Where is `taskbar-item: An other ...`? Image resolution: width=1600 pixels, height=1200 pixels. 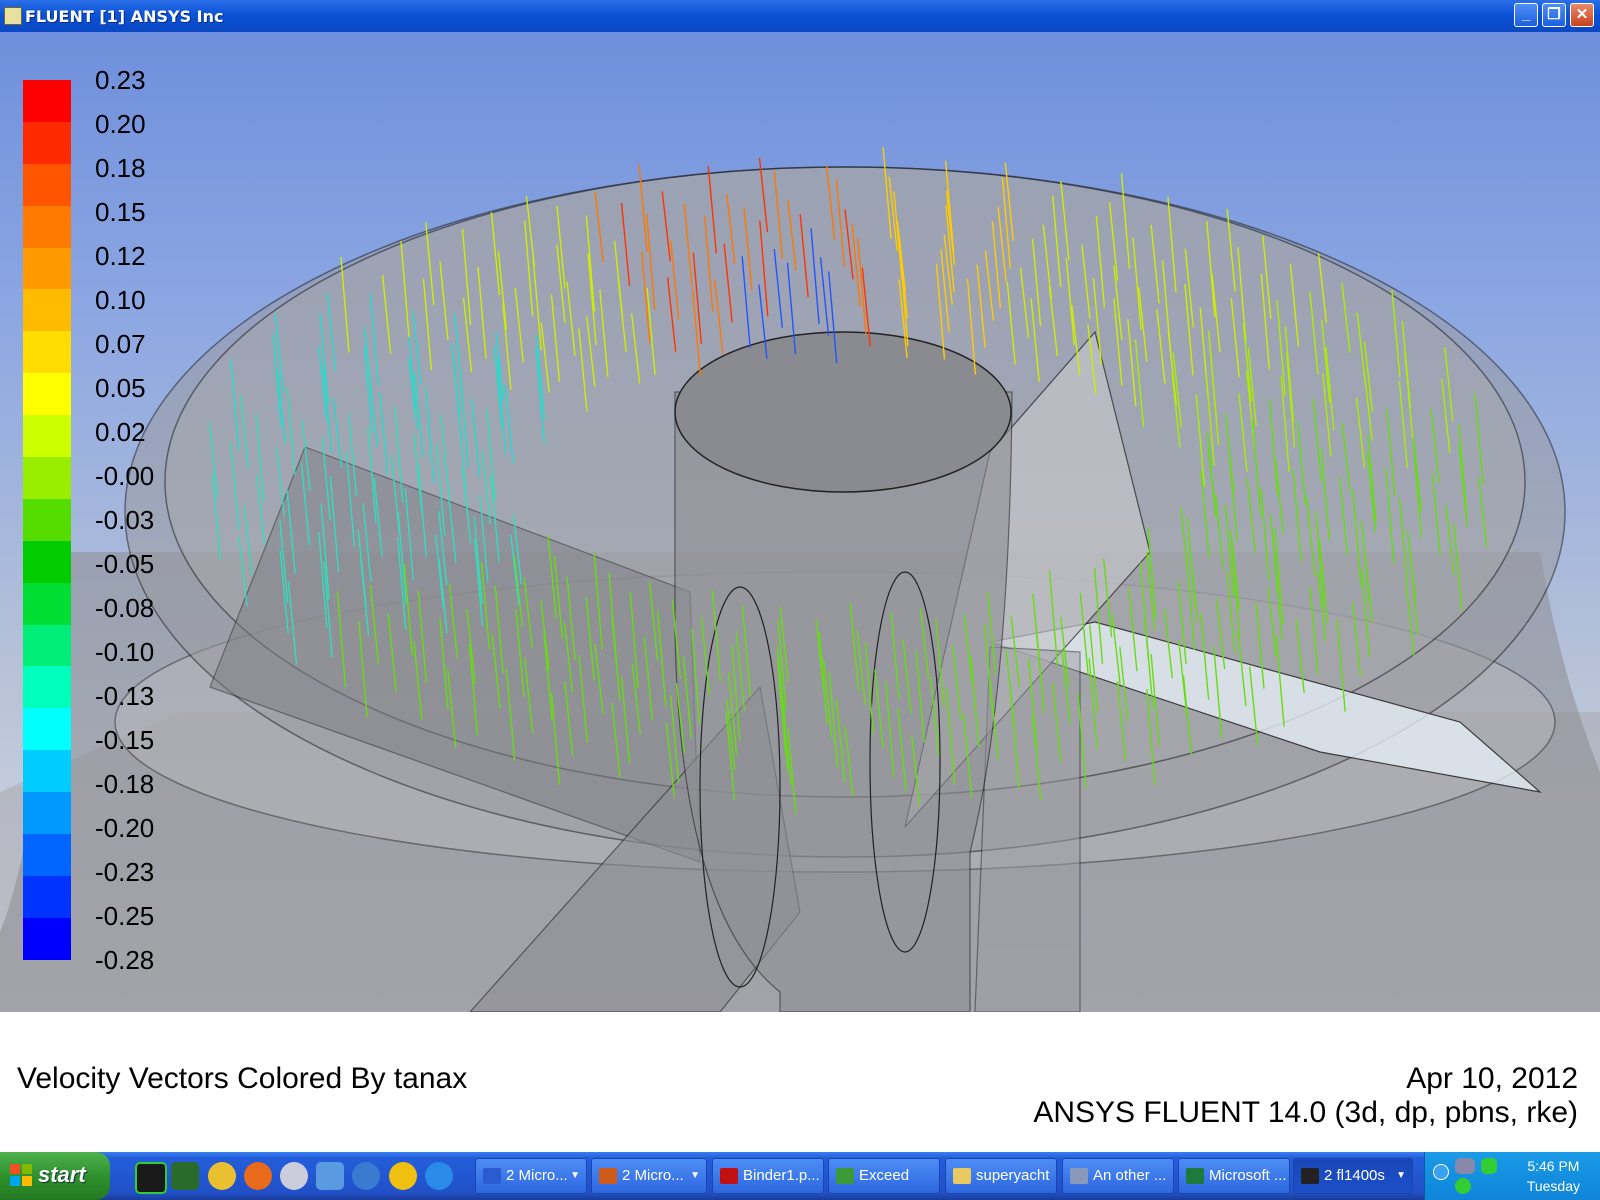
taskbar-item: An other ... is located at coordinates (1118, 1176).